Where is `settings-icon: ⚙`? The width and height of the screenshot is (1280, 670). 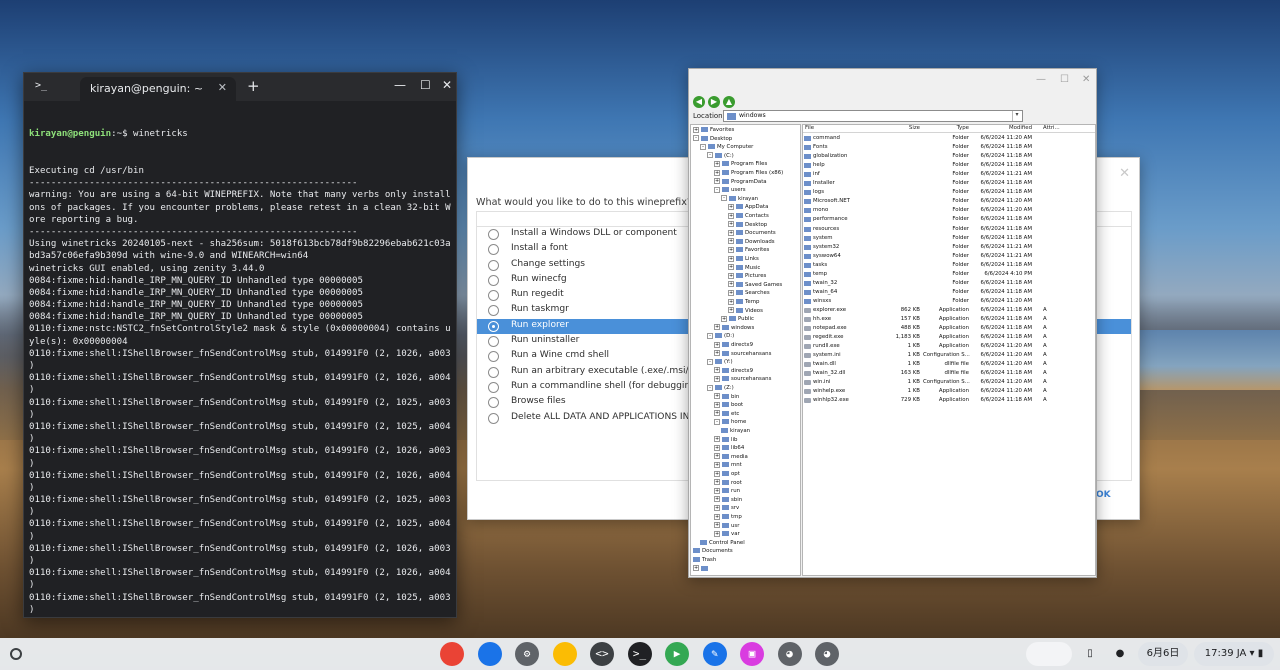
settings-icon: ⚙ is located at coordinates (527, 654).